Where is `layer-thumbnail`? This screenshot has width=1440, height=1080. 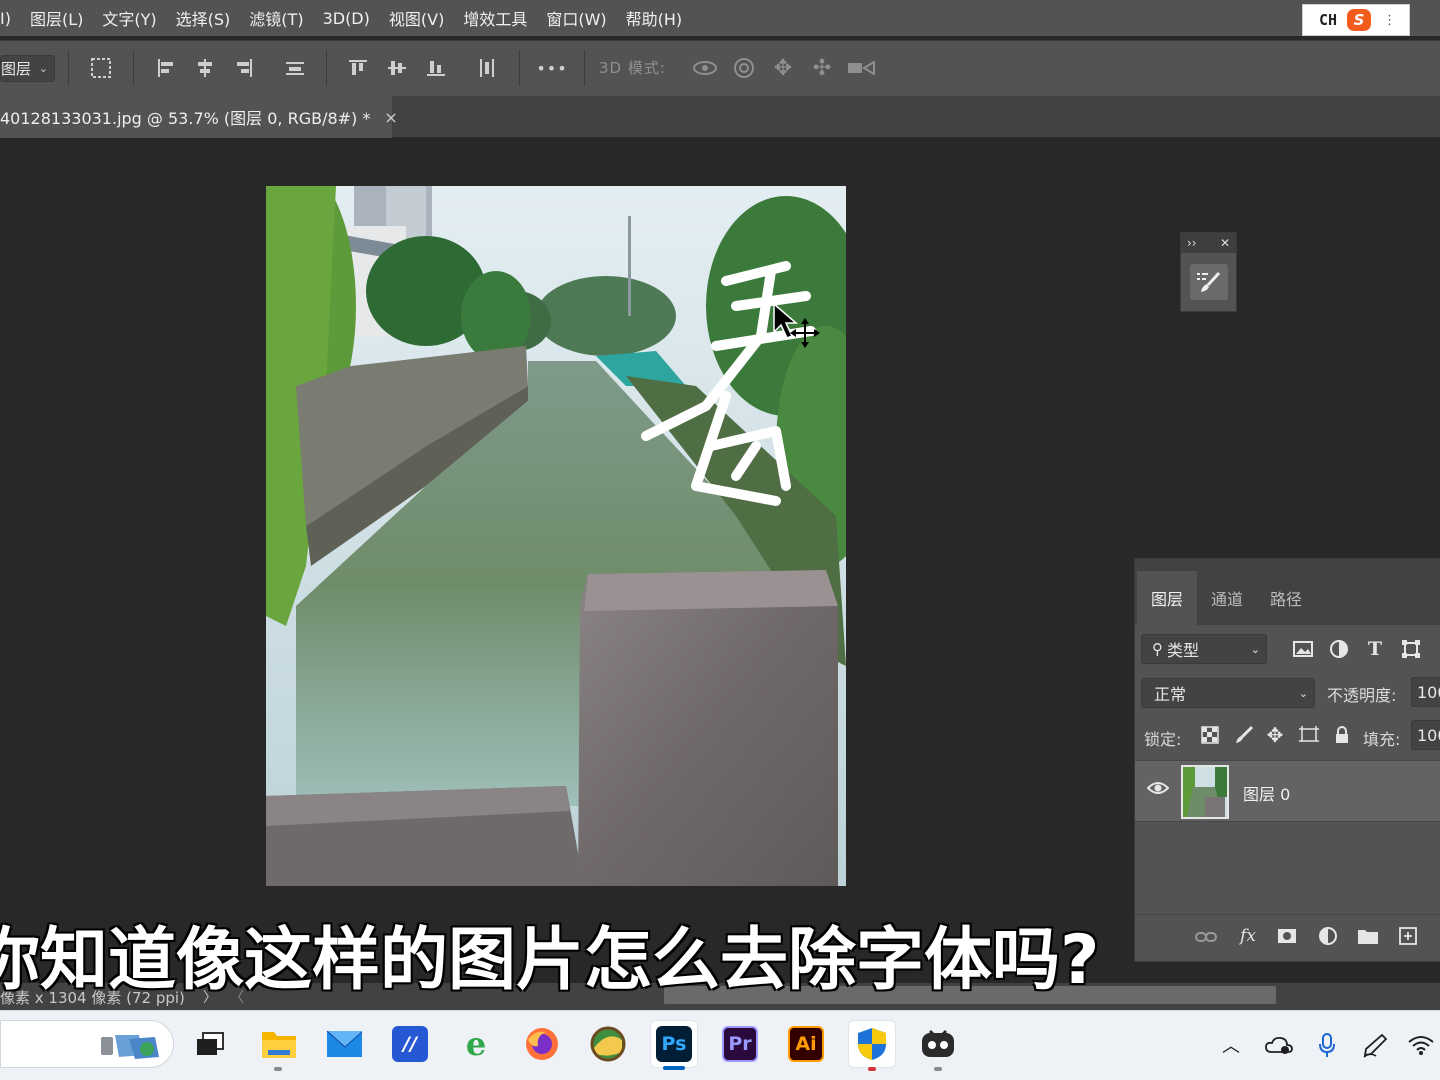
layer-thumbnail is located at coordinates (1205, 792).